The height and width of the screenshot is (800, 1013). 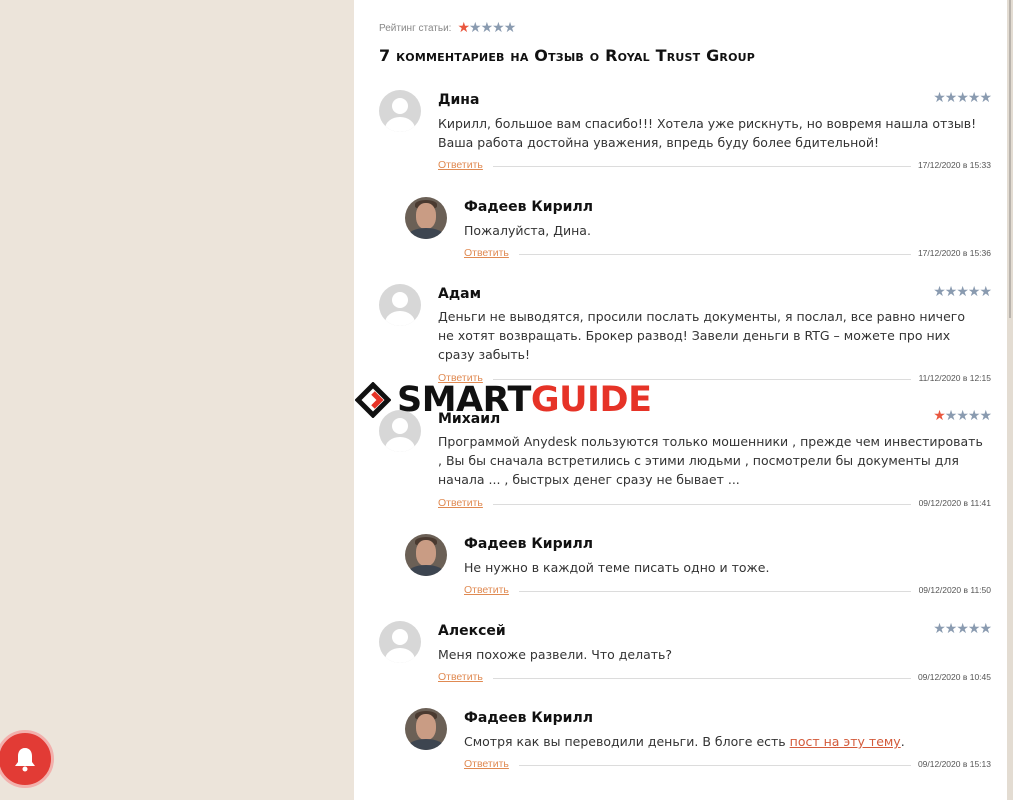 I want to click on comment-meta: Ответить 09/12/2020 в 11:41, so click(x=714, y=504).